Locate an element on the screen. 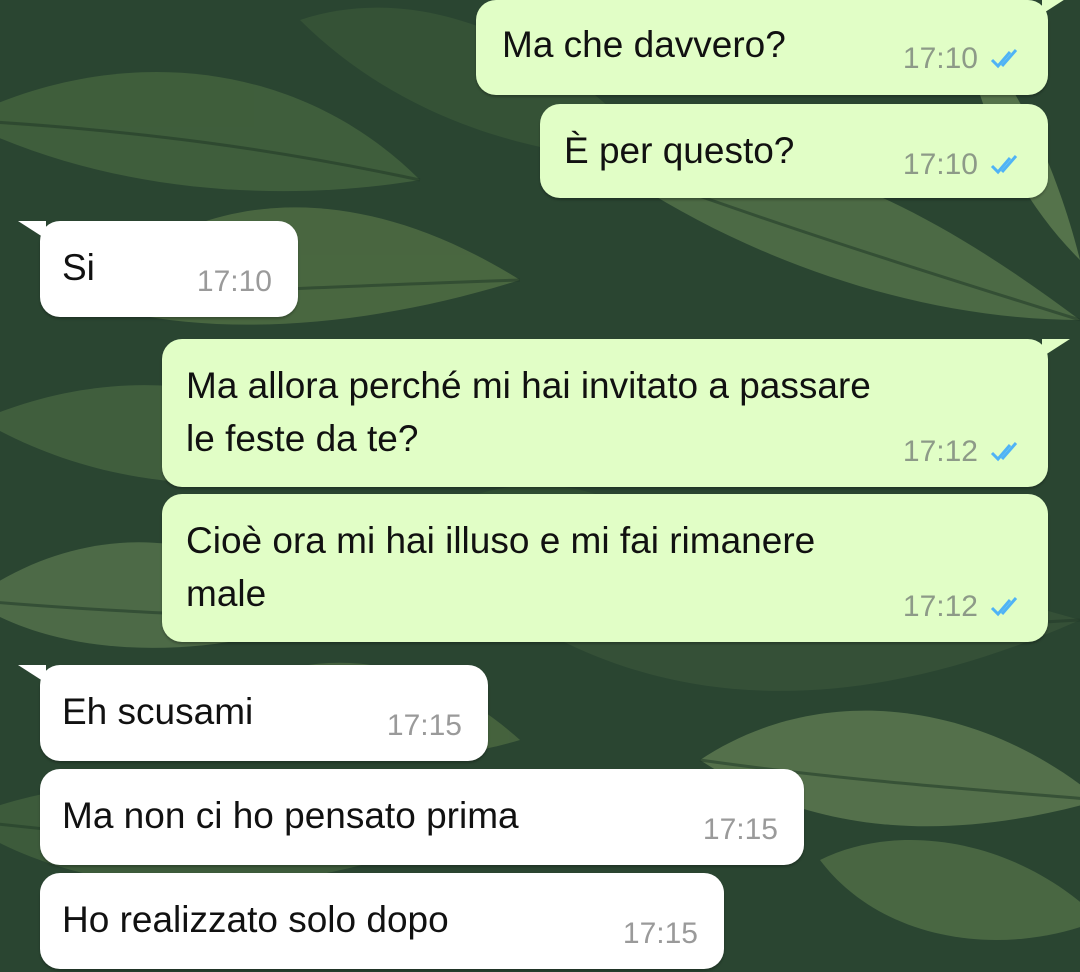 The image size is (1080, 972). message-text: Ma non ci ho pensato prima is located at coordinates (290, 815).